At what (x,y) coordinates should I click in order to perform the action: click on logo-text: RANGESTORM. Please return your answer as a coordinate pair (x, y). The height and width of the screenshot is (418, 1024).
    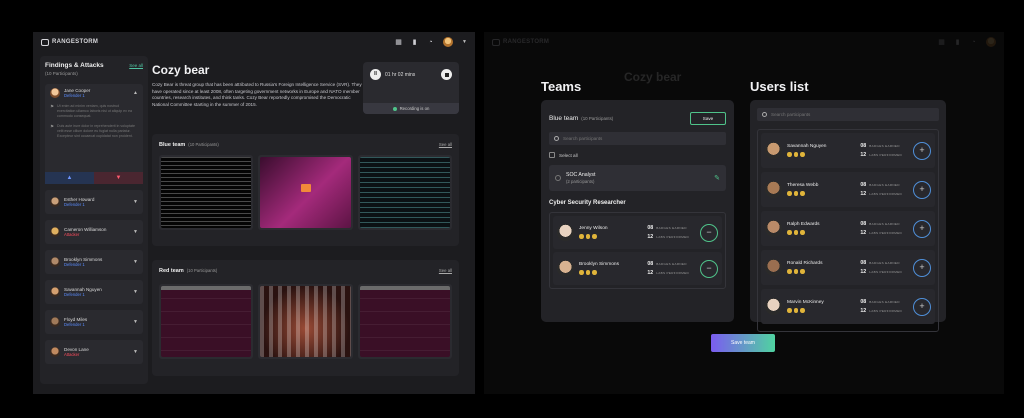
    Looking at the image, I should click on (75, 42).